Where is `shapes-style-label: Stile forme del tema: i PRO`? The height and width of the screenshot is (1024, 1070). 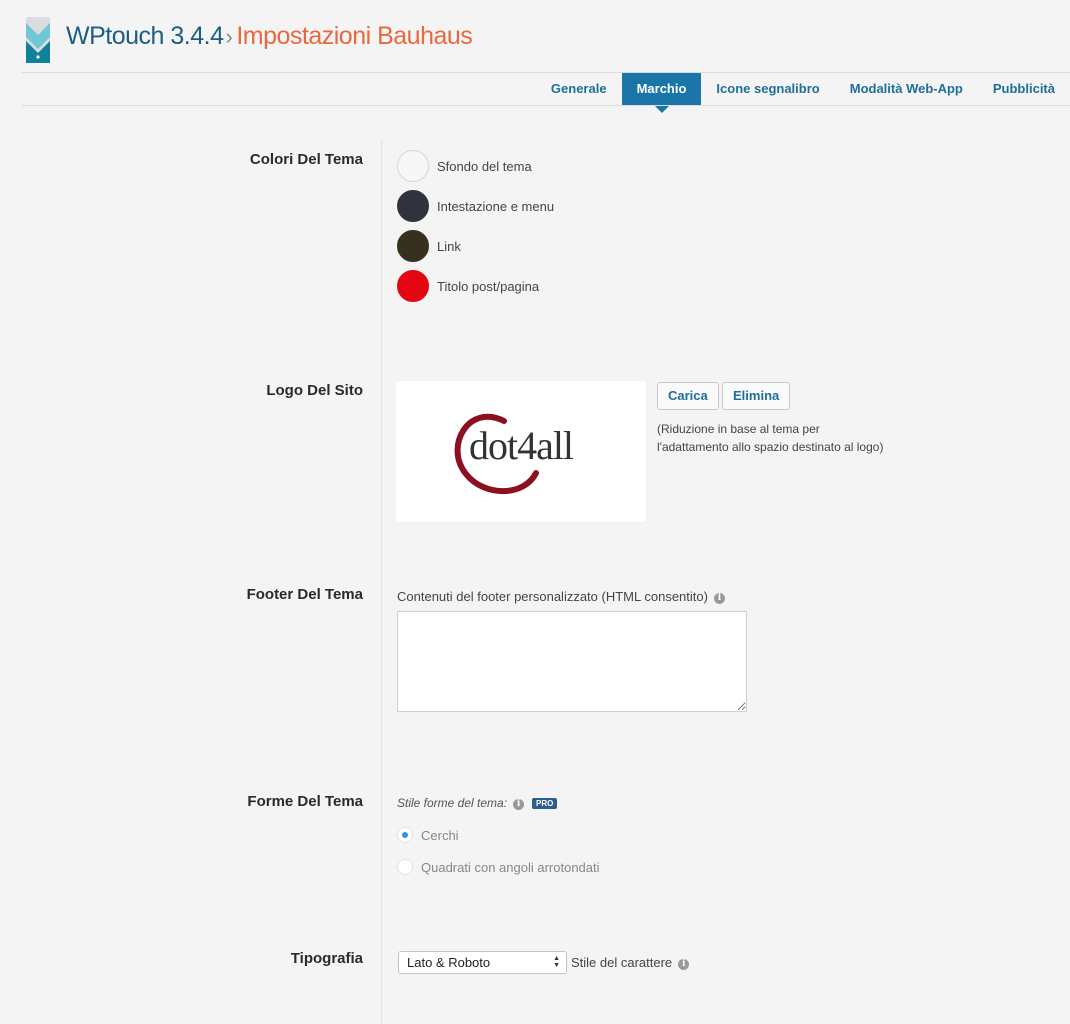 shapes-style-label: Stile forme del tema: i PRO is located at coordinates (477, 803).